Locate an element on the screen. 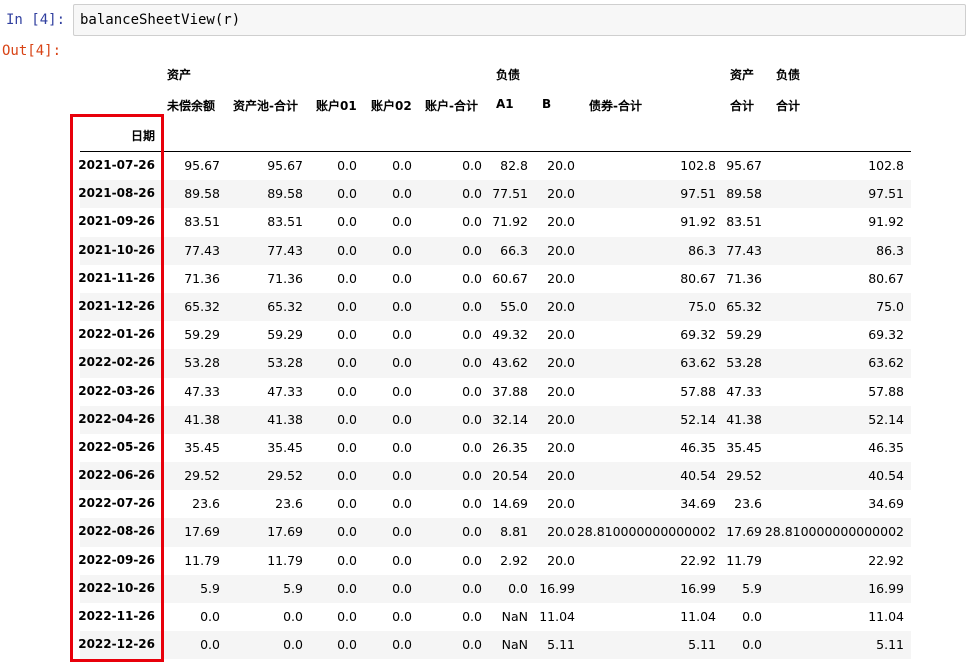 Image resolution: width=975 pixels, height=668 pixels. table-cell: 86.3 is located at coordinates (702, 250).